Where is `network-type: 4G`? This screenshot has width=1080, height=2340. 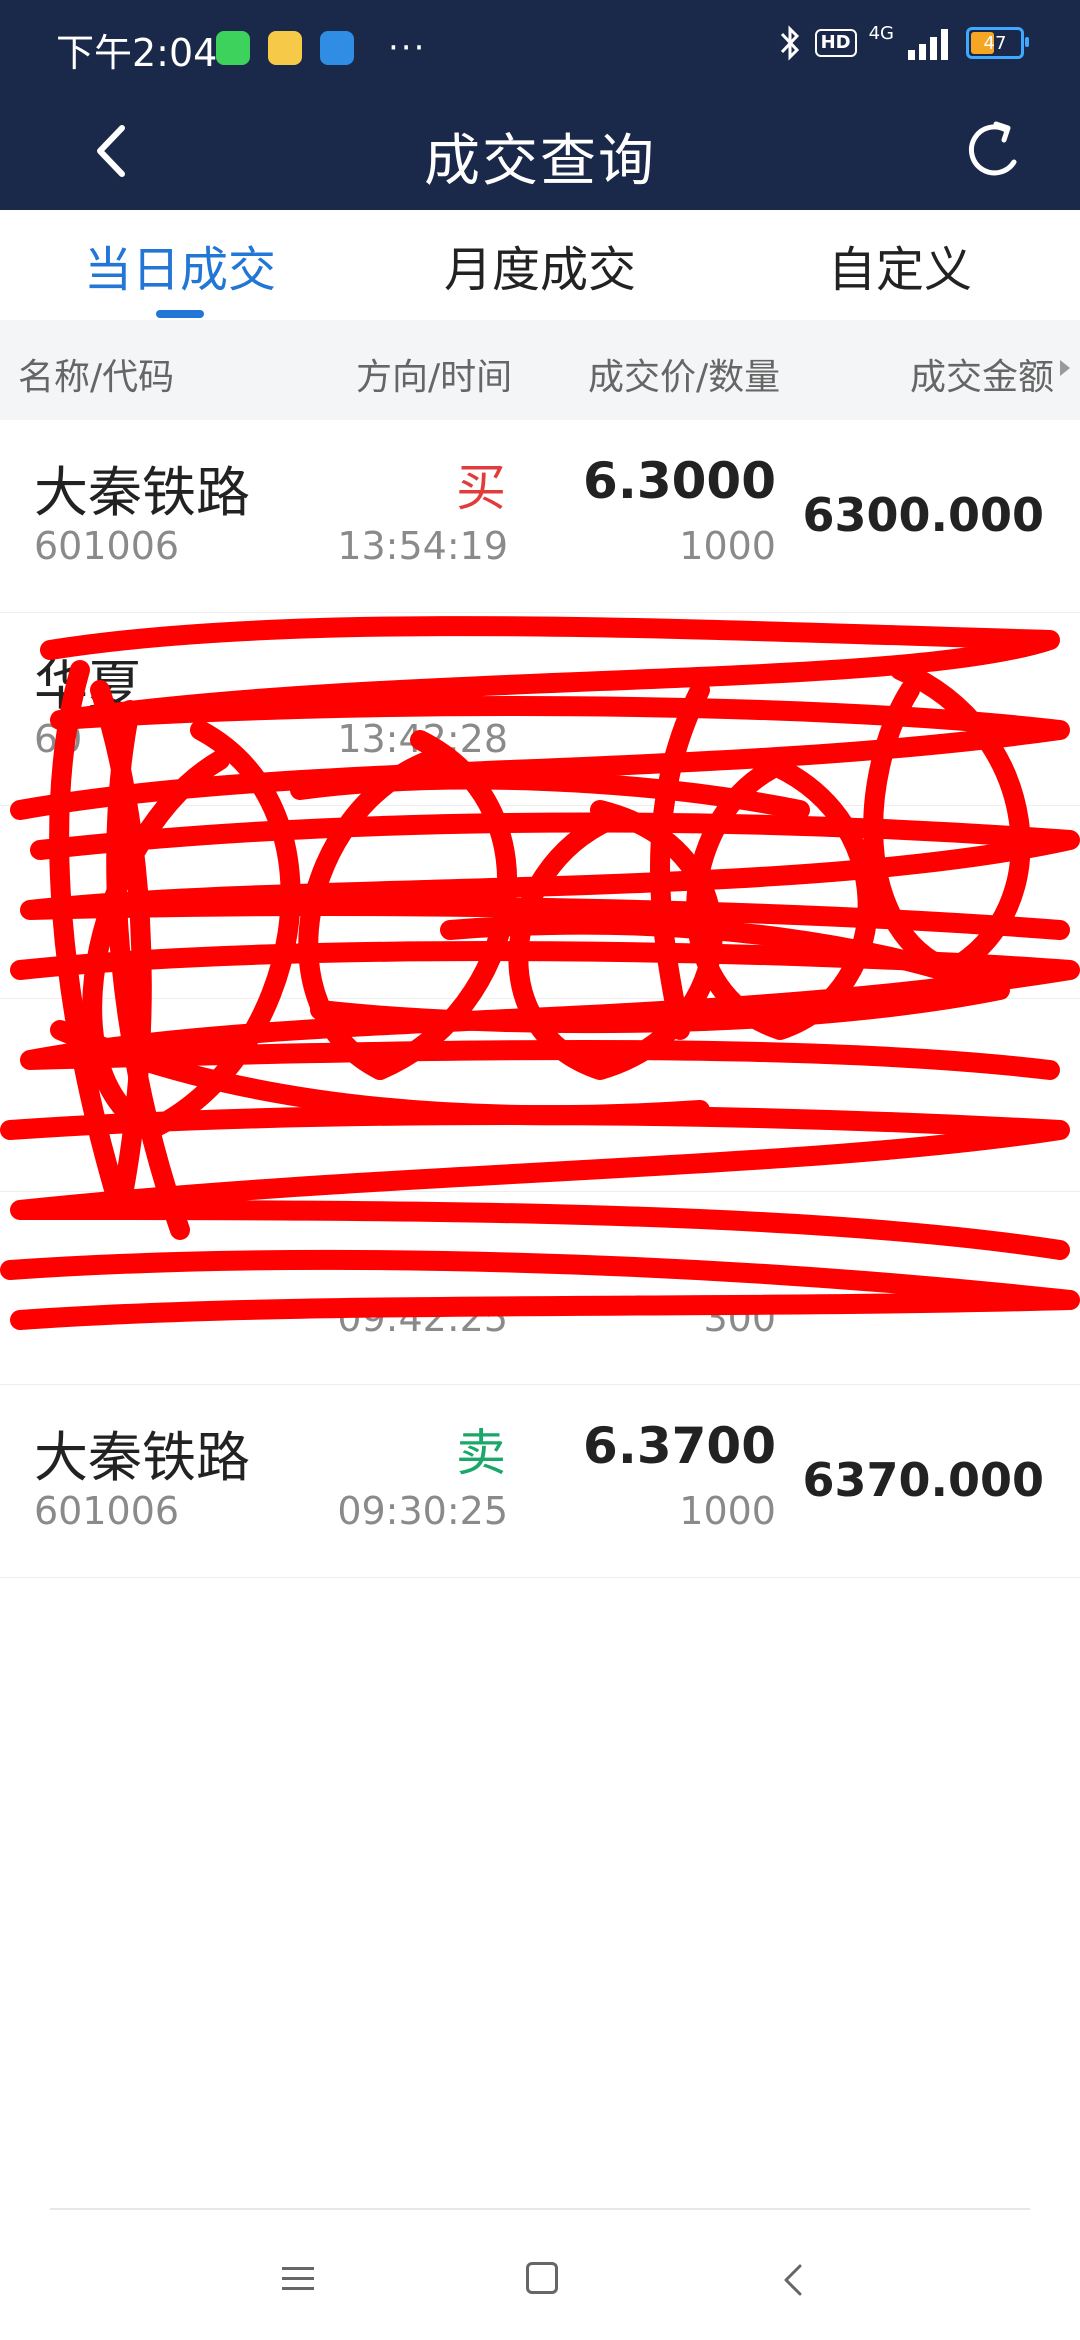 network-type: 4G is located at coordinates (881, 33).